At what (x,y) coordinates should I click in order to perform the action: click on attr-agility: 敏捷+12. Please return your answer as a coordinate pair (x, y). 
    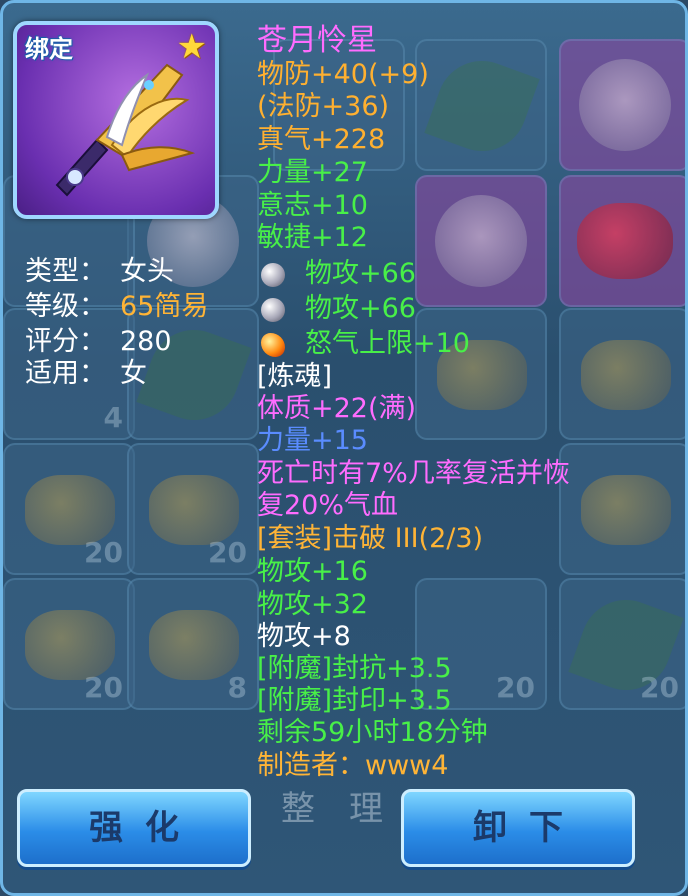
    Looking at the image, I should click on (312, 237).